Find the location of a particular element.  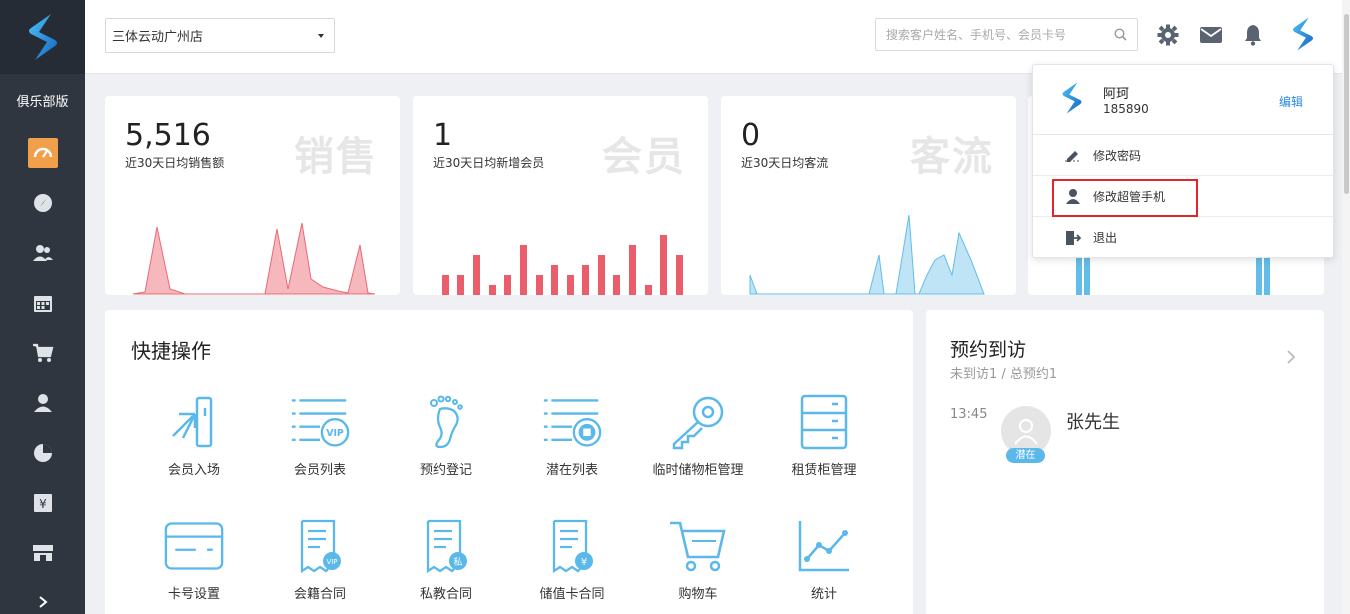

members-card: 1 近30天日均新增会员 会员 is located at coordinates (560, 195).